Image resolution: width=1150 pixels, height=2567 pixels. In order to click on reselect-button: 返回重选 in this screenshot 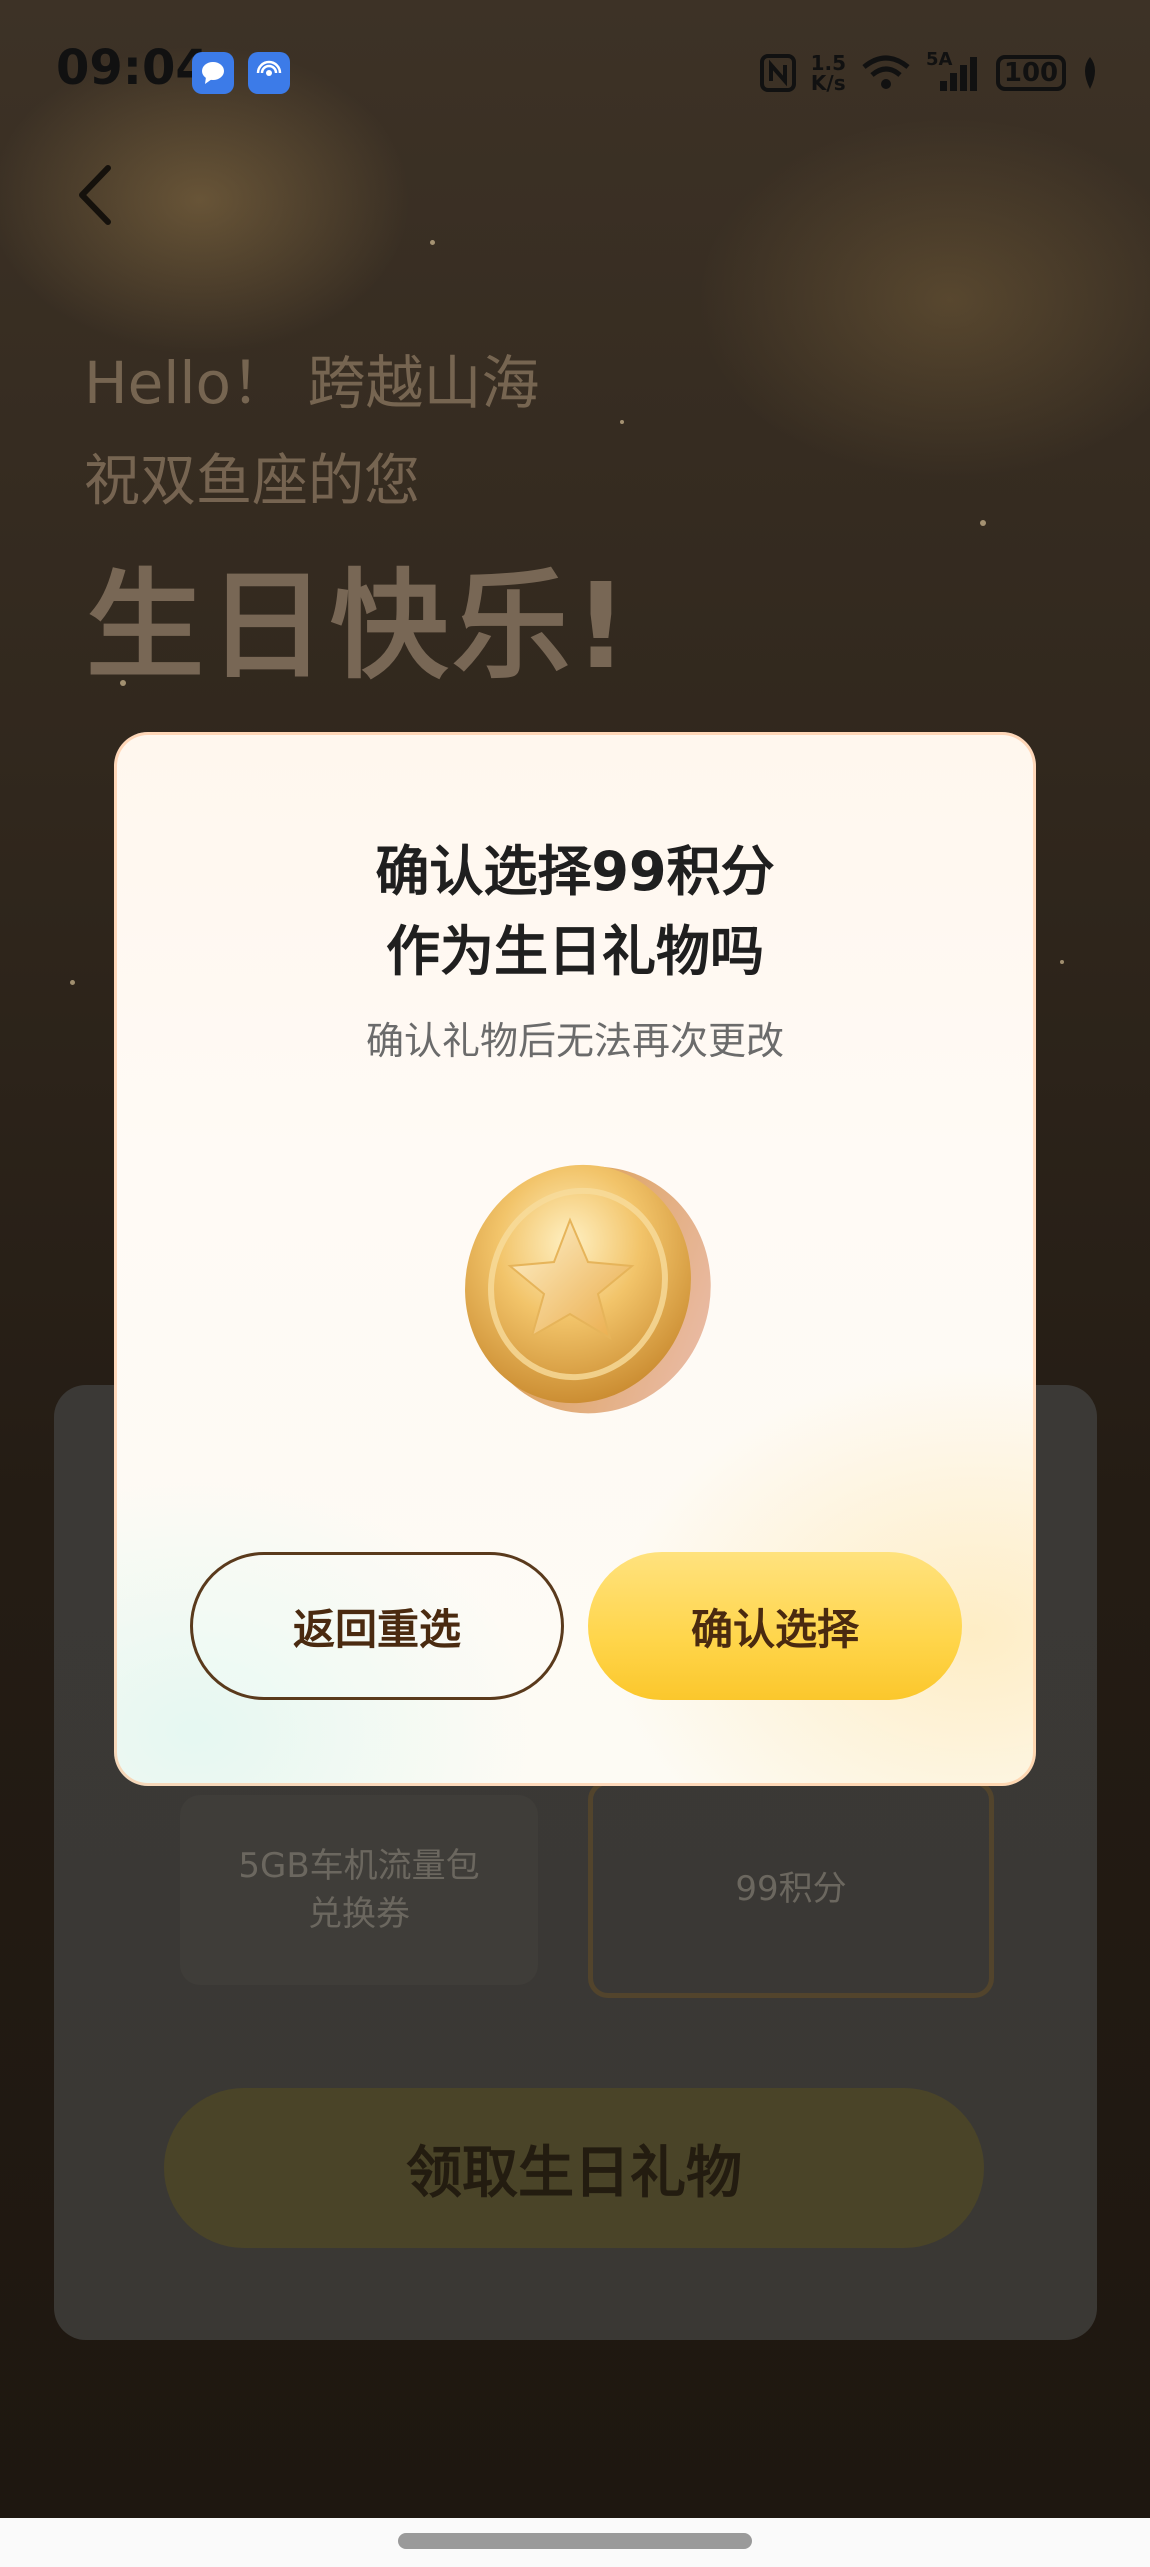, I will do `click(377, 1626)`.